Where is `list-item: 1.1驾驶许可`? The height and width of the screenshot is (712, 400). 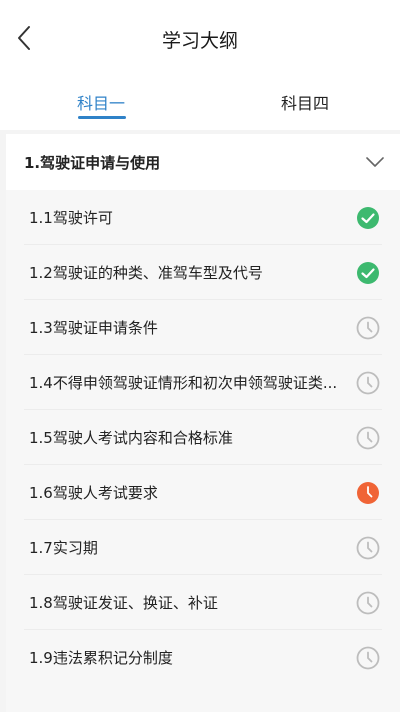 list-item: 1.1驾驶许可 is located at coordinates (203, 217).